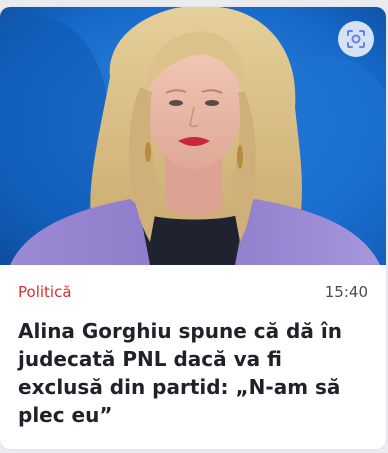  What do you see at coordinates (346, 292) in the screenshot?
I see `publish-time: 15:40` at bounding box center [346, 292].